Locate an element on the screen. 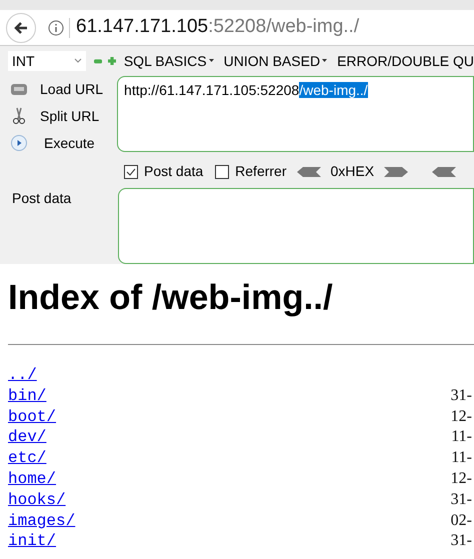  directory-link: boot/ is located at coordinates (32, 417).